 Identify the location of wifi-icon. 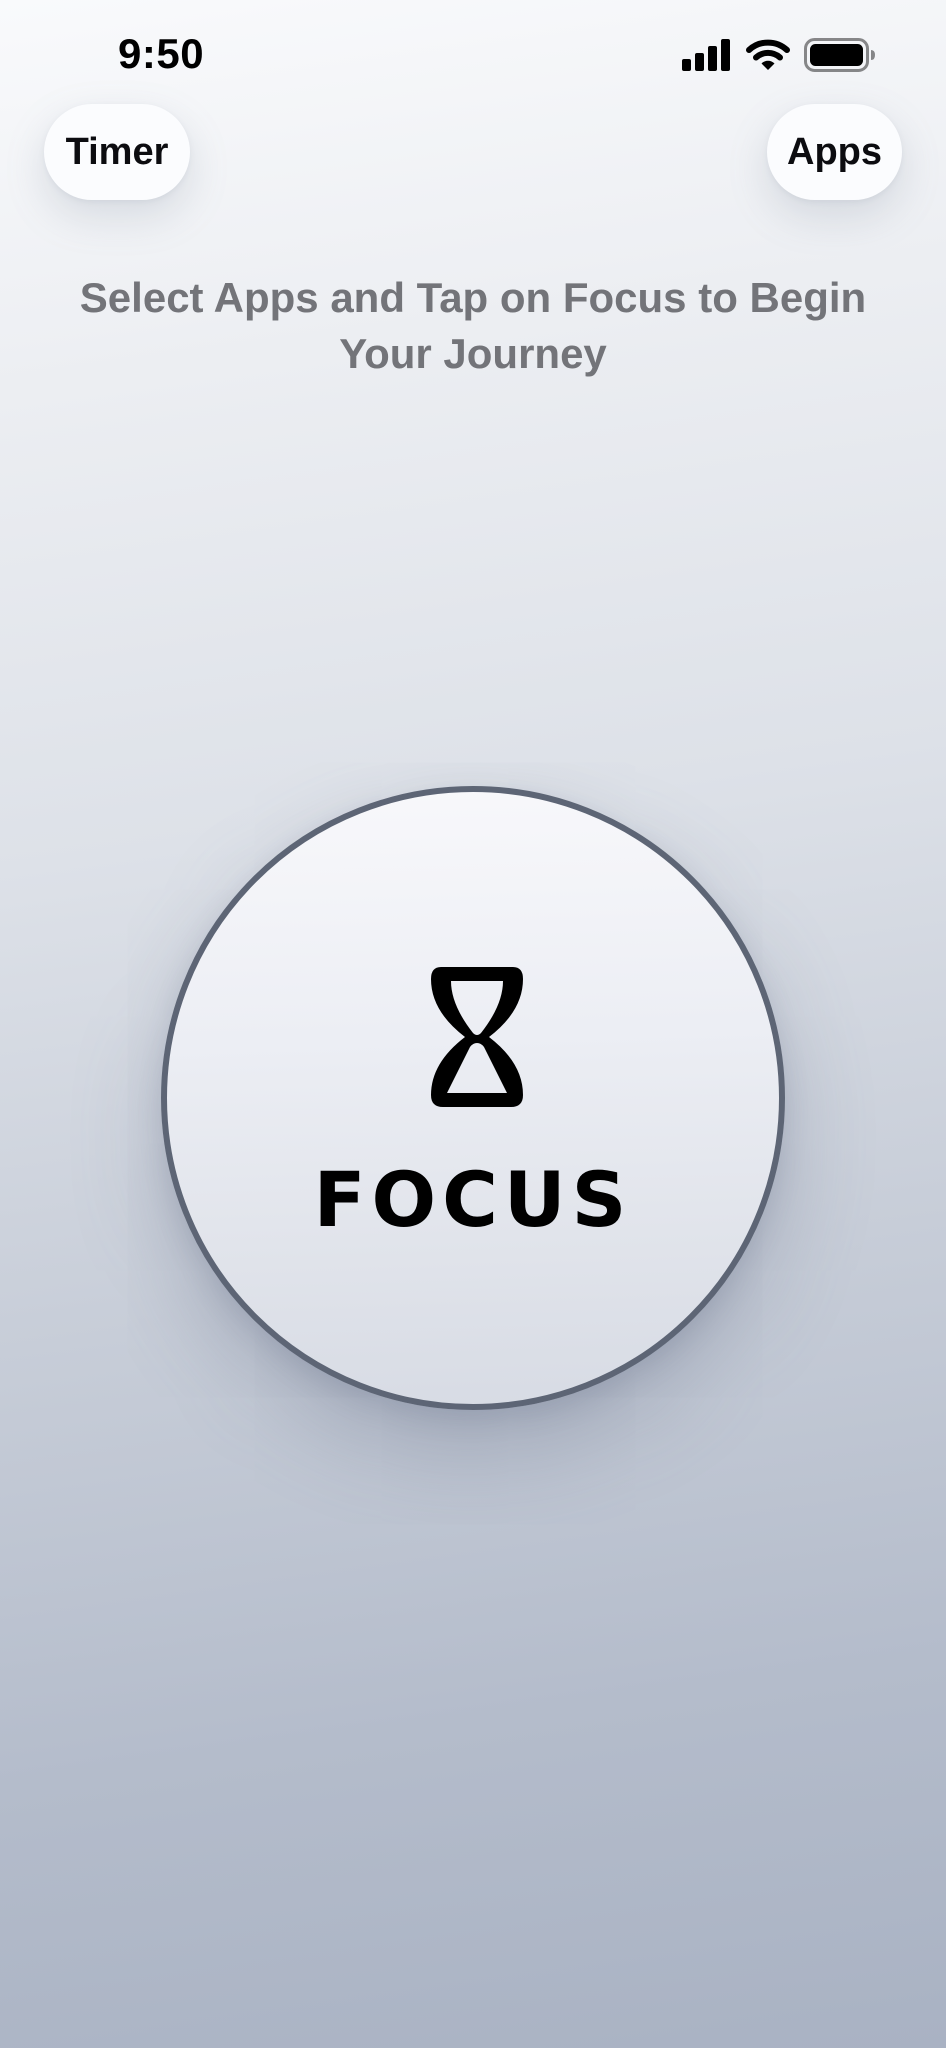
(768, 55).